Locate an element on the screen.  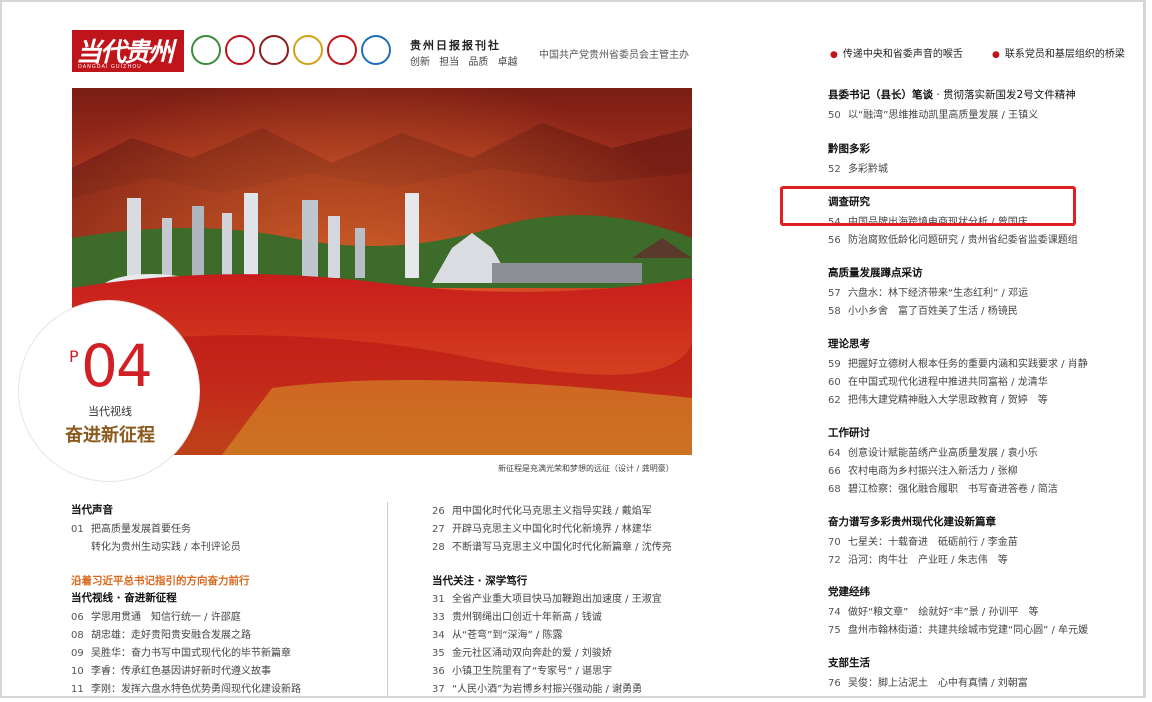
toc-item-text: 碧江检察：强化融合履职 书写奋进答卷 / 简洁 is located at coordinates (953, 489).